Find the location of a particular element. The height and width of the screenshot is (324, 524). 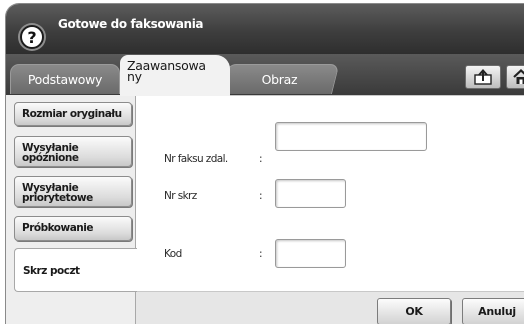

ok-button: OK is located at coordinates (414, 311).